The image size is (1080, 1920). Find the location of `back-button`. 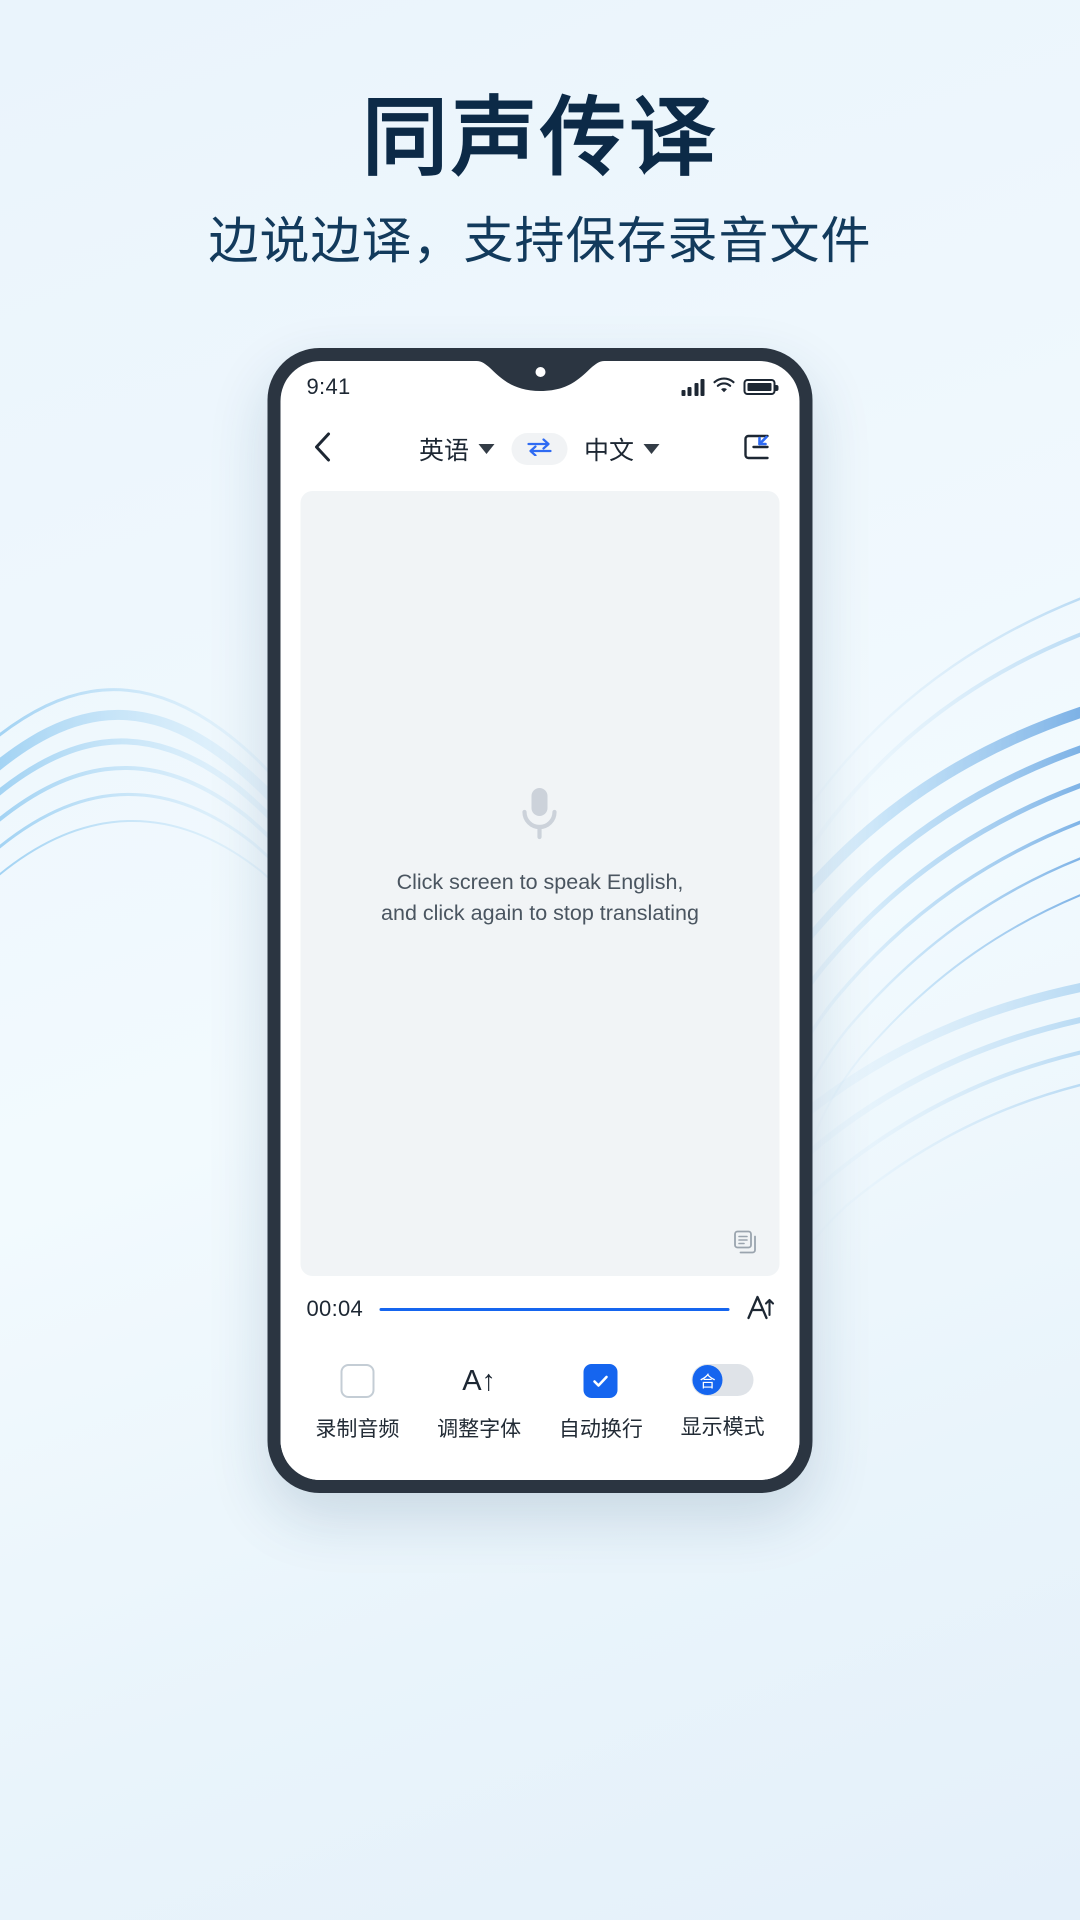

back-button is located at coordinates (323, 449).